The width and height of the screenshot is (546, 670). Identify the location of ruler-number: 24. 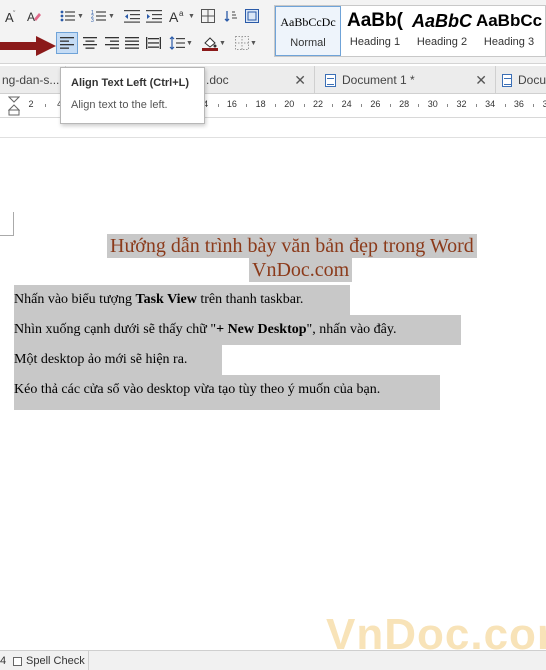
(346, 104).